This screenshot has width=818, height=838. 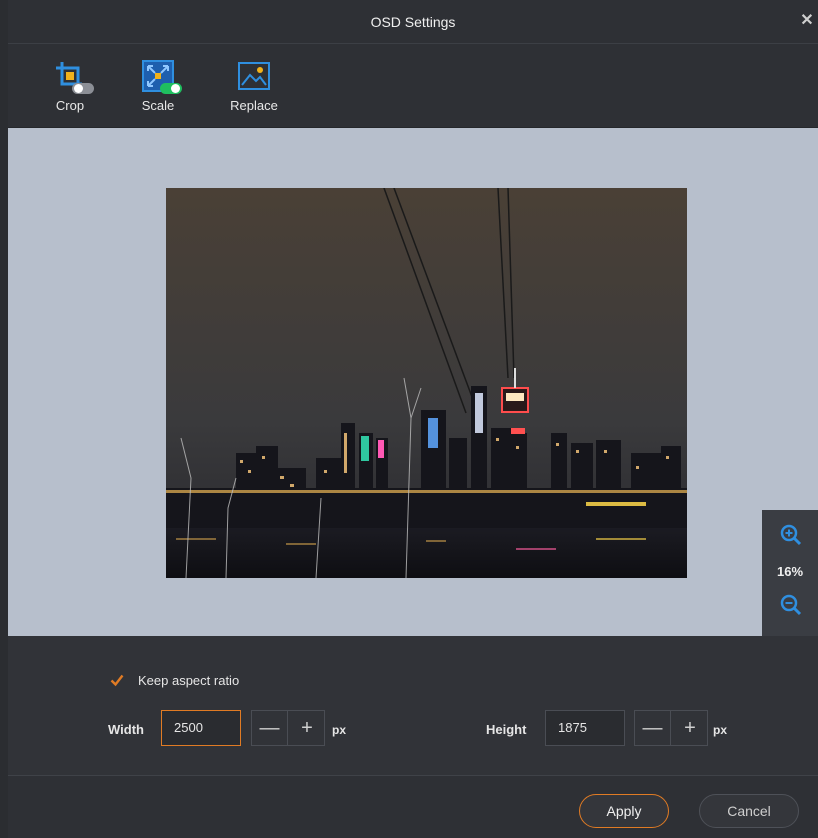 What do you see at coordinates (307, 728) in the screenshot?
I see `width-increment-button: +` at bounding box center [307, 728].